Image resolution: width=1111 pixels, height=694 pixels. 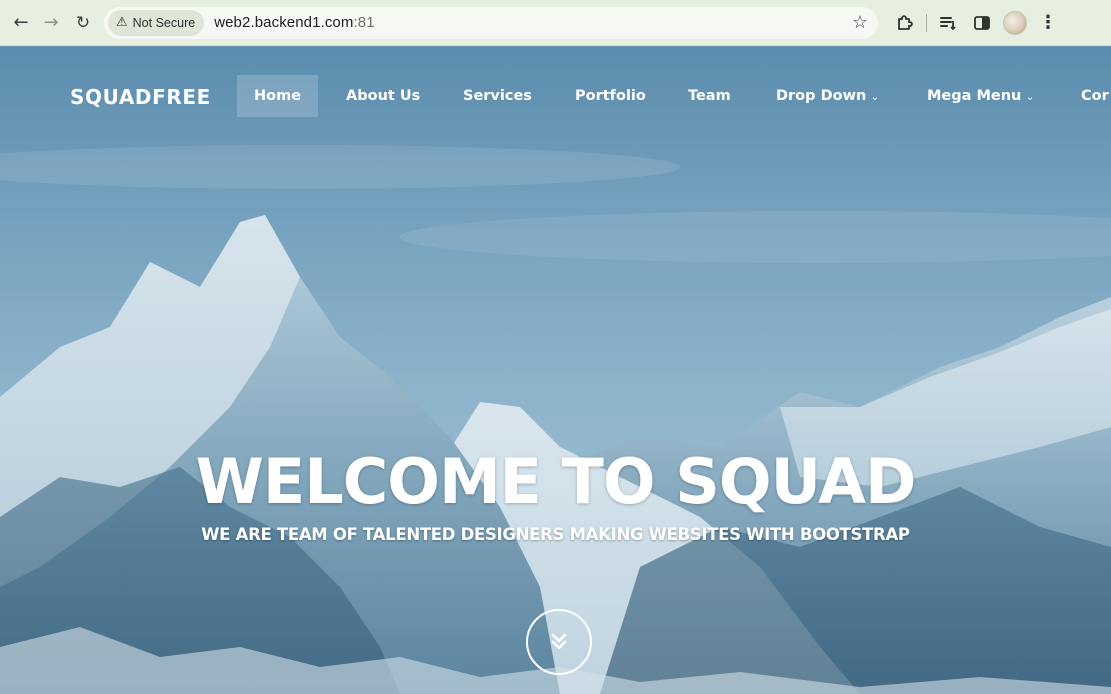 What do you see at coordinates (1048, 23) in the screenshot?
I see `kebab-menu-icon: ⋮` at bounding box center [1048, 23].